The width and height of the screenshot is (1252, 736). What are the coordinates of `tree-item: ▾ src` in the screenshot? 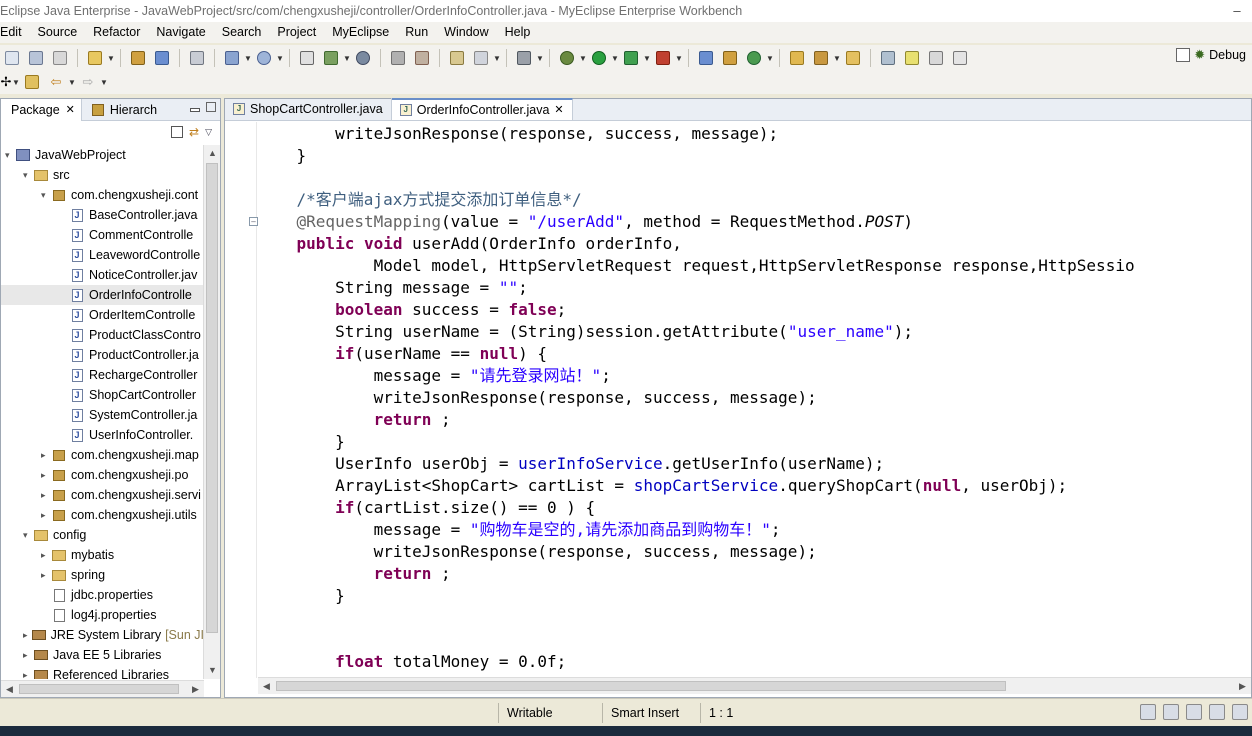 It's located at (102, 175).